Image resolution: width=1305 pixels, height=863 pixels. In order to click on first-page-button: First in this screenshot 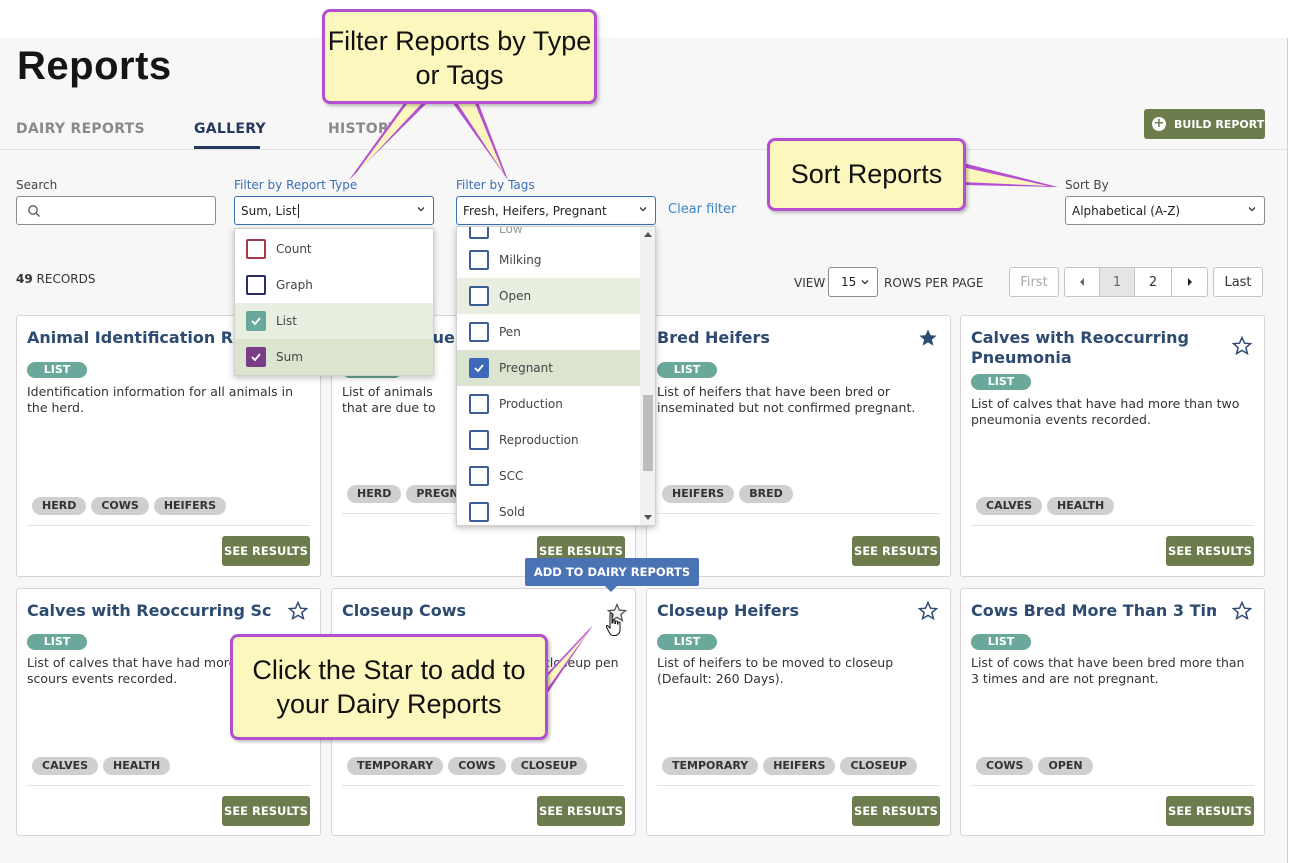, I will do `click(1034, 282)`.